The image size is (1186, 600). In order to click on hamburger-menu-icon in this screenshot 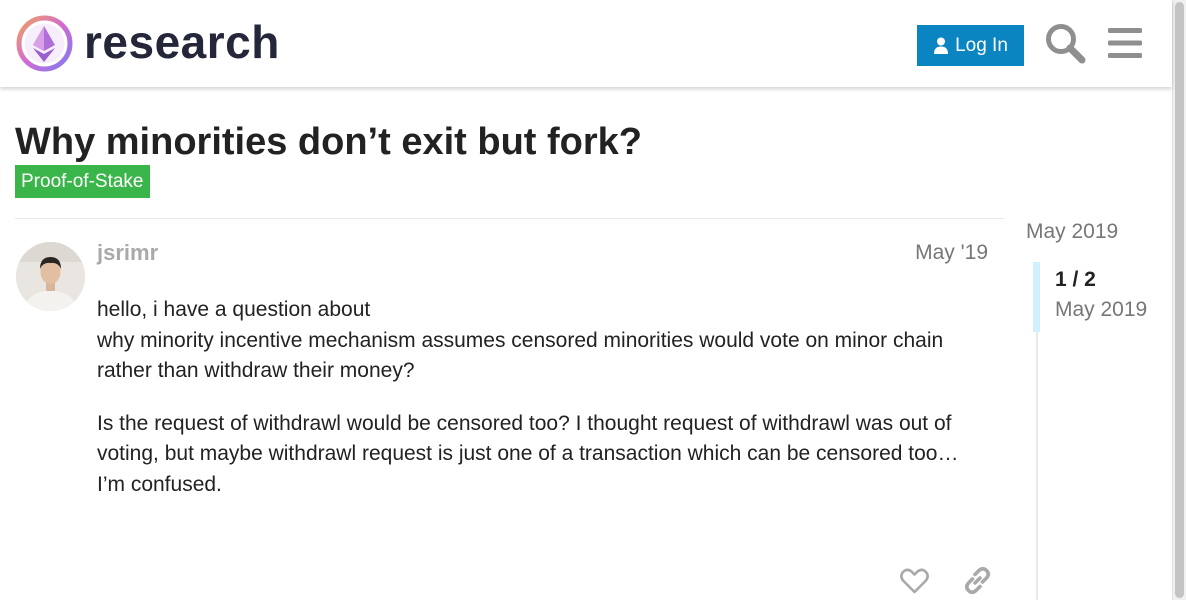, I will do `click(1125, 43)`.